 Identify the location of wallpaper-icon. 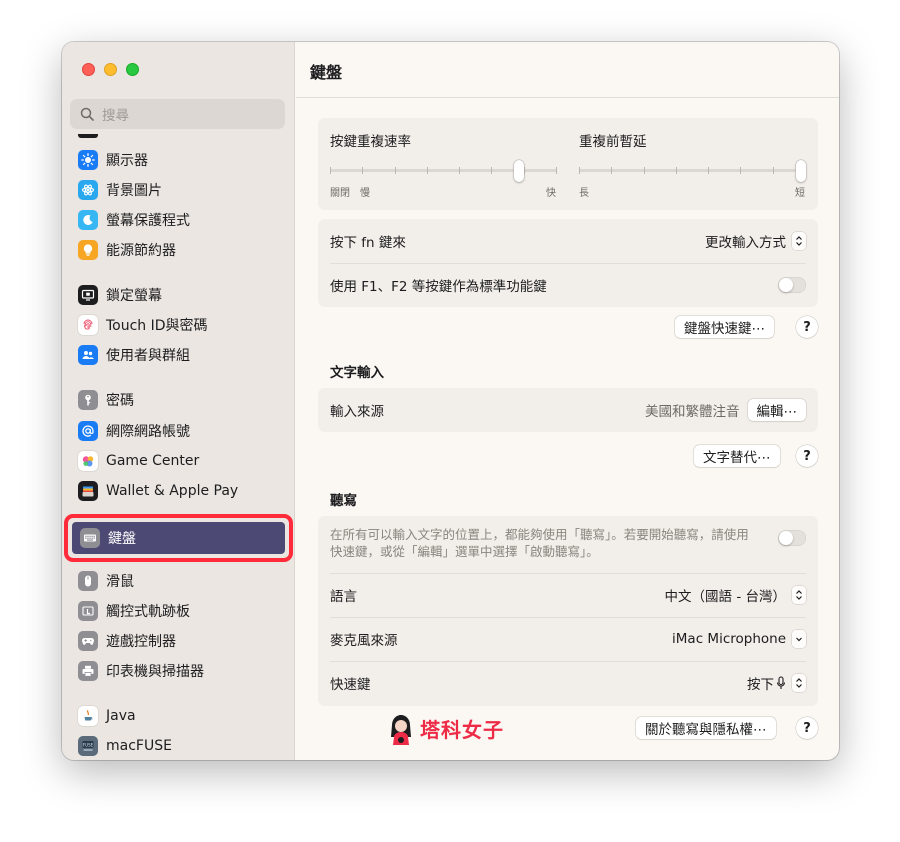
(88, 190).